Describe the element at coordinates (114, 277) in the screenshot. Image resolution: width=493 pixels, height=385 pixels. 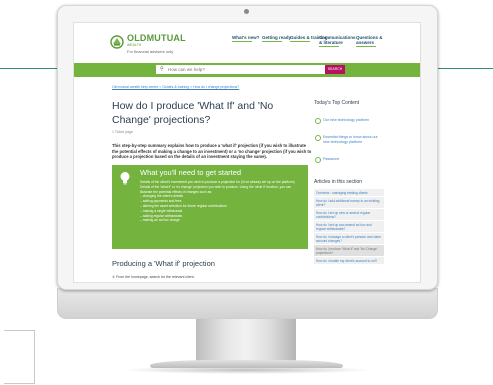
I see `step-number-icon: ①` at that location.